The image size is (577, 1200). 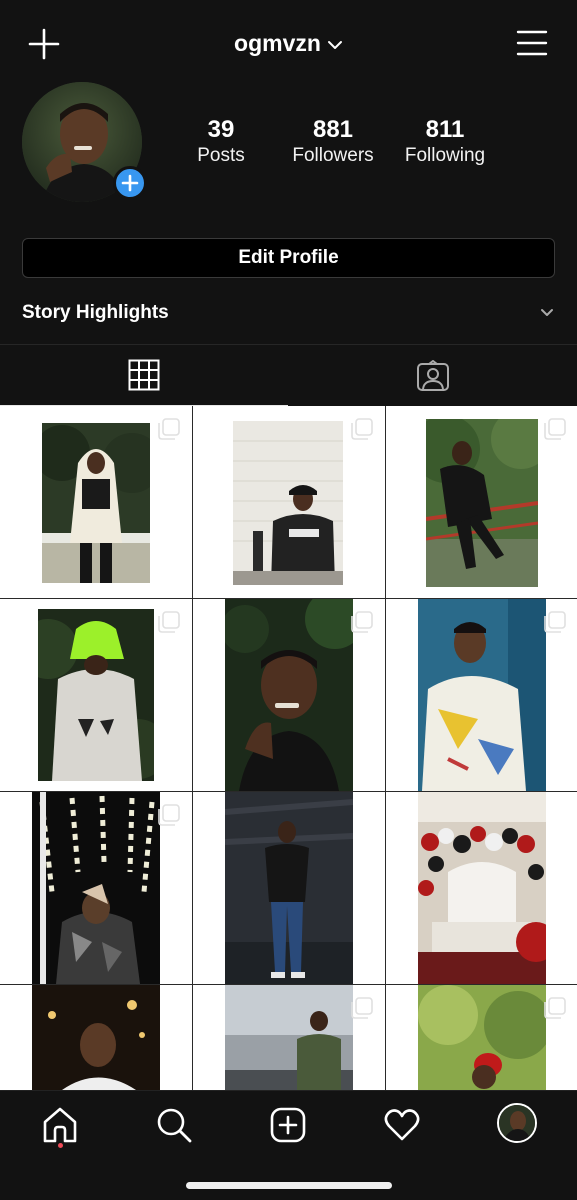 I want to click on username-switcher: ogmvzn, so click(x=288, y=43).